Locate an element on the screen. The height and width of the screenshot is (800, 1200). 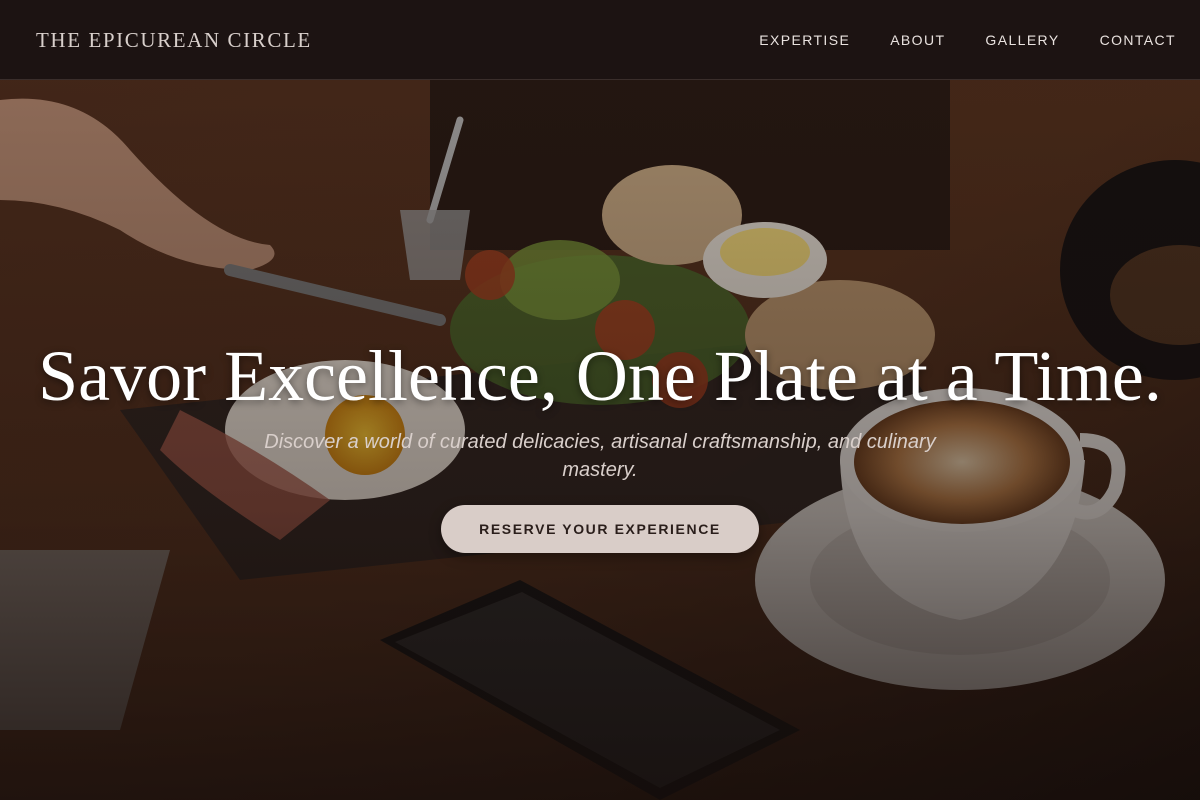
nav-link-gallery: GALLERY is located at coordinates (1022, 40).